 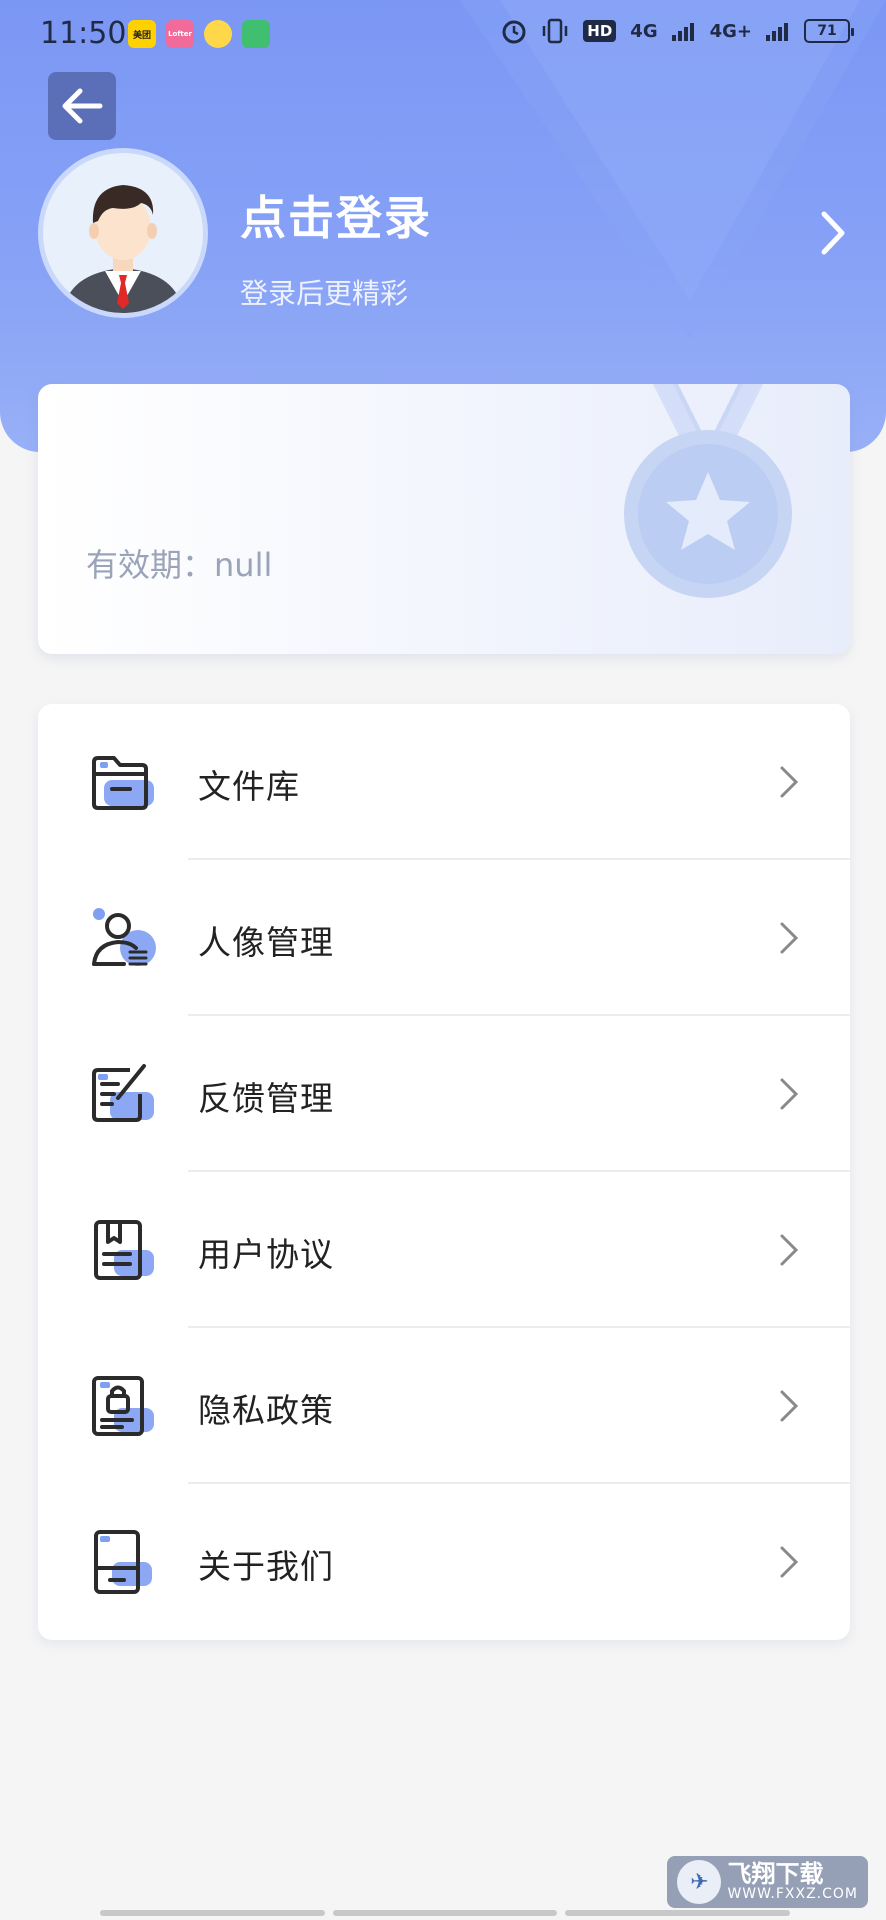 What do you see at coordinates (444, 1250) in the screenshot?
I see `menu-item-user-agreement: 用户协议` at bounding box center [444, 1250].